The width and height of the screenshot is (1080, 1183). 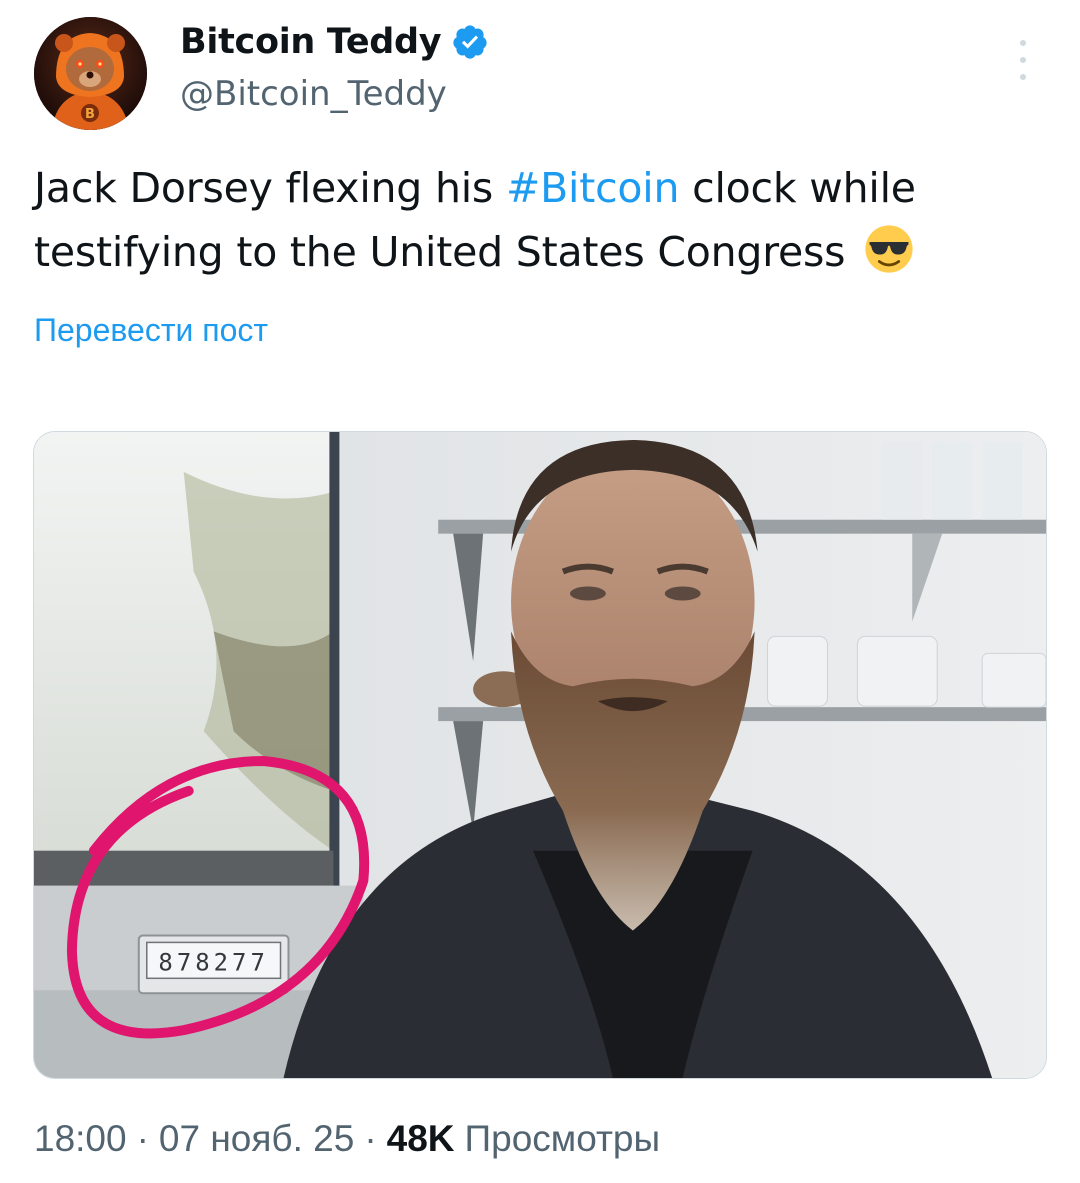 What do you see at coordinates (90, 114) in the screenshot?
I see `avatar-letter: B` at bounding box center [90, 114].